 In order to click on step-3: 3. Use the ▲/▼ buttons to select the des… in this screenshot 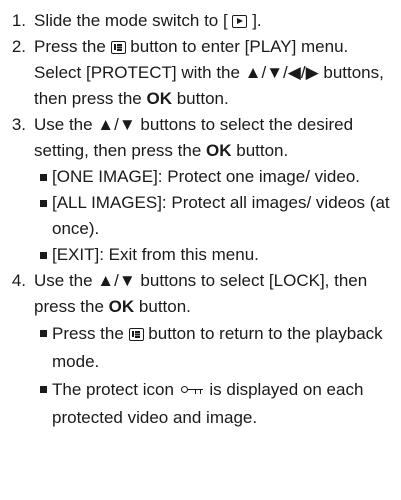, I will do `click(197, 138)`.